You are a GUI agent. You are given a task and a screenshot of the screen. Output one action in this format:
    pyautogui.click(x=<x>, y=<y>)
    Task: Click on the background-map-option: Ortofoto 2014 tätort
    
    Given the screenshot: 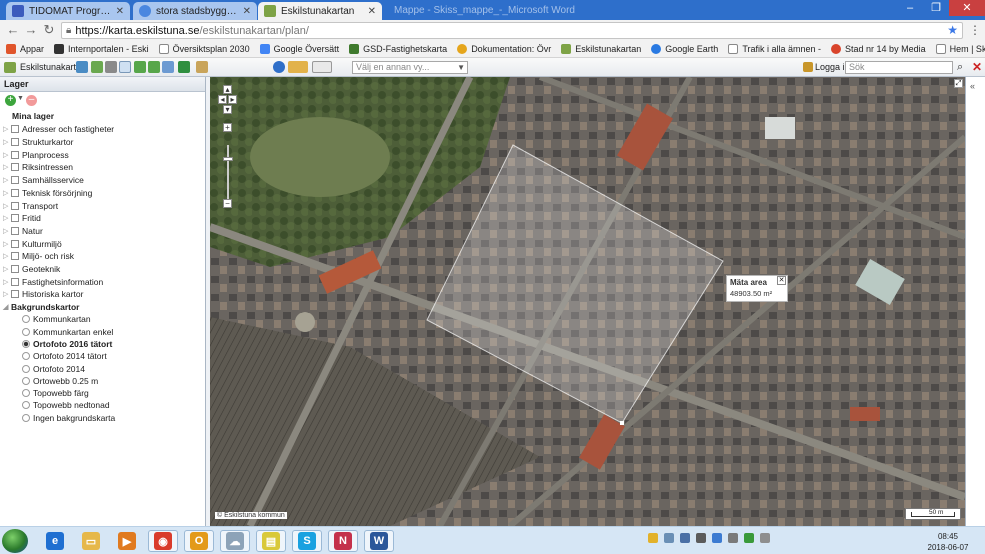 What is the action you would take?
    pyautogui.click(x=53, y=356)
    